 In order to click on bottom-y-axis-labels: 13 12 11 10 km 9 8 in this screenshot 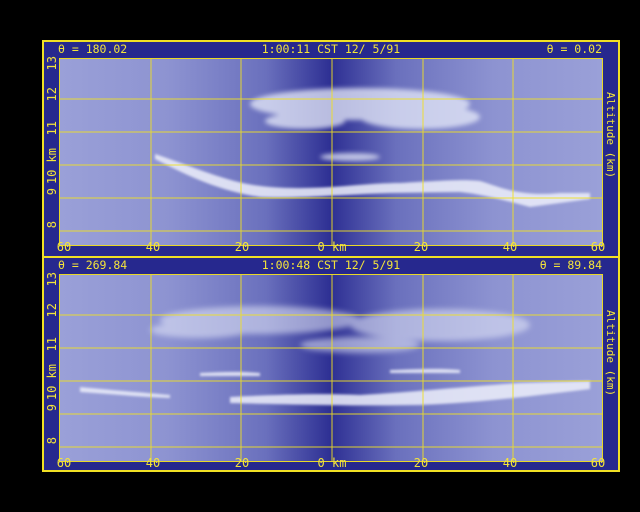, I will do `click(51, 367)`.